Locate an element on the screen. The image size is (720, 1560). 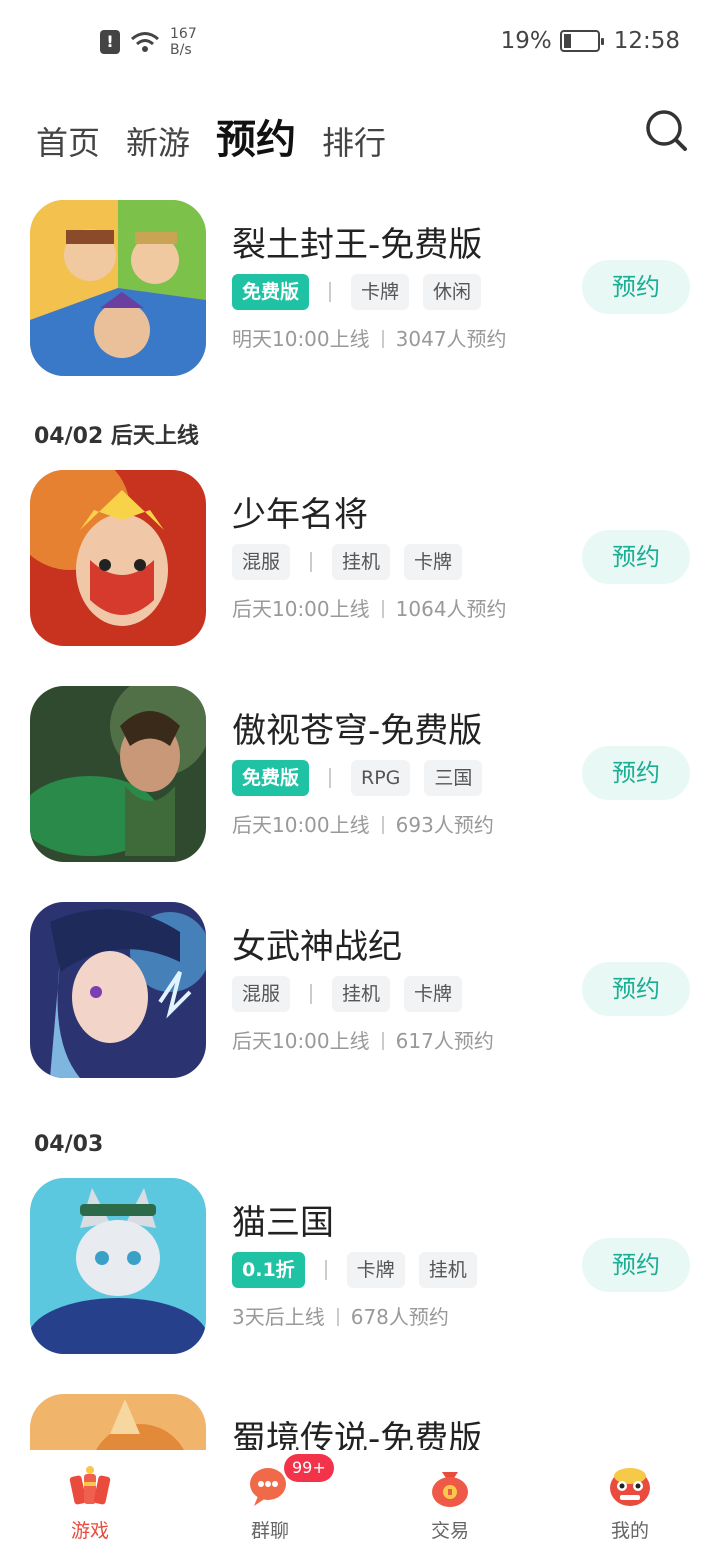
game-icon-shu-jing-chuan-shuo is located at coordinates (118, 1422).